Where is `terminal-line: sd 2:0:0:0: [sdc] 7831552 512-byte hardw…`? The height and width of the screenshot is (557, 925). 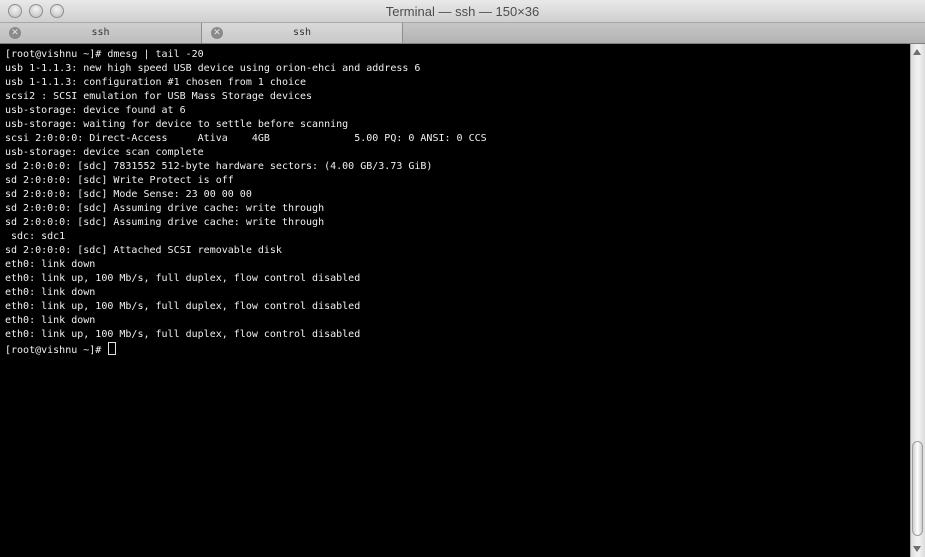 terminal-line: sd 2:0:0:0: [sdc] 7831552 512-byte hardw… is located at coordinates (219, 166).